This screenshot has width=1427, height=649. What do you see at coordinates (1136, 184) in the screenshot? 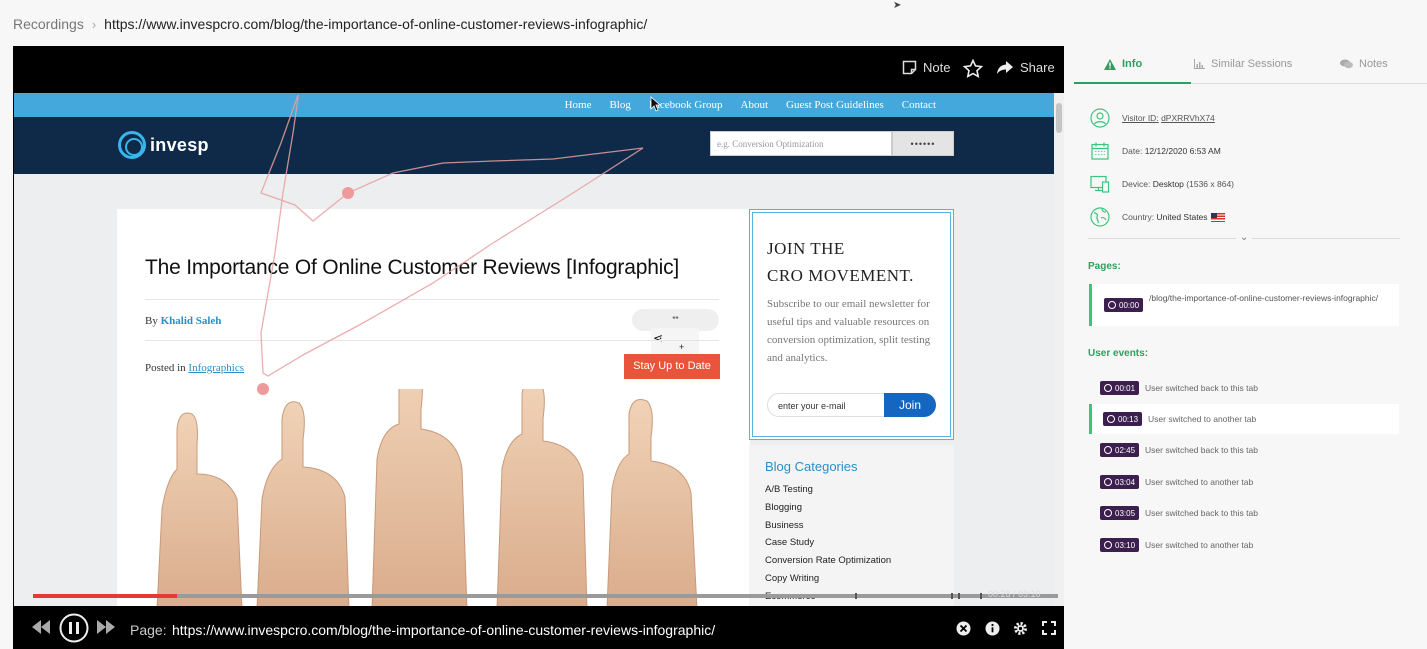
I see `device-label: Device:` at bounding box center [1136, 184].